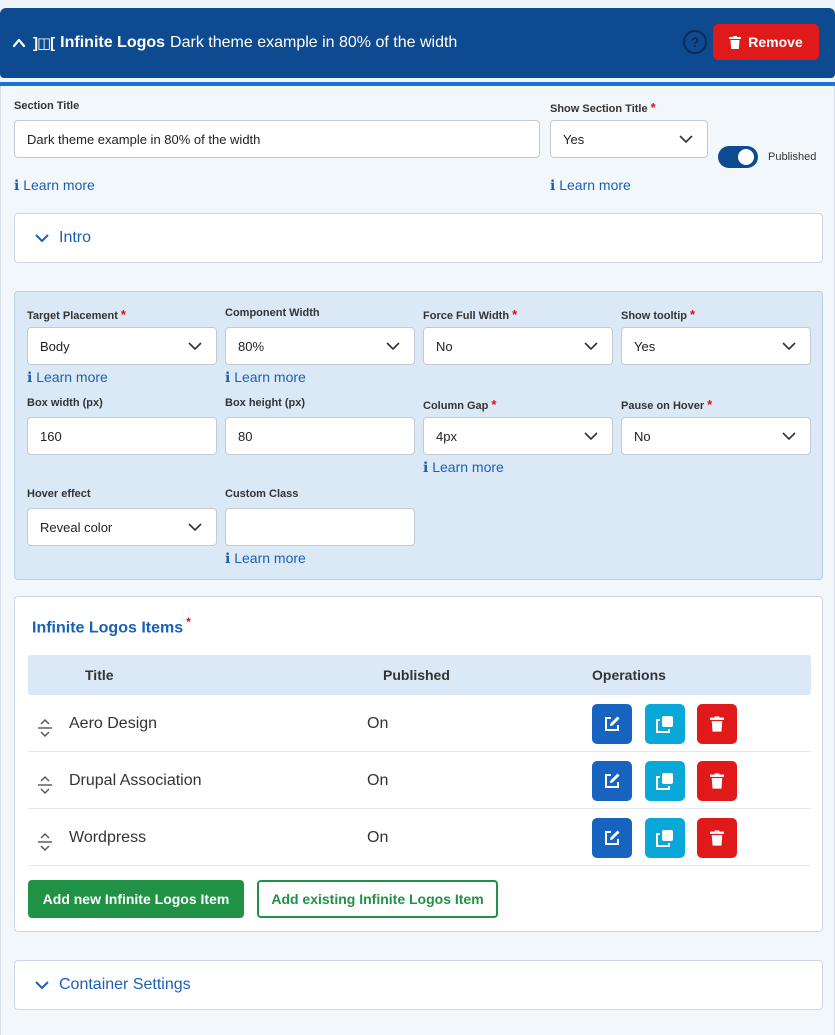 The image size is (835, 1035). I want to click on section-title-input: Dark theme example in 80% of the width, so click(277, 139).